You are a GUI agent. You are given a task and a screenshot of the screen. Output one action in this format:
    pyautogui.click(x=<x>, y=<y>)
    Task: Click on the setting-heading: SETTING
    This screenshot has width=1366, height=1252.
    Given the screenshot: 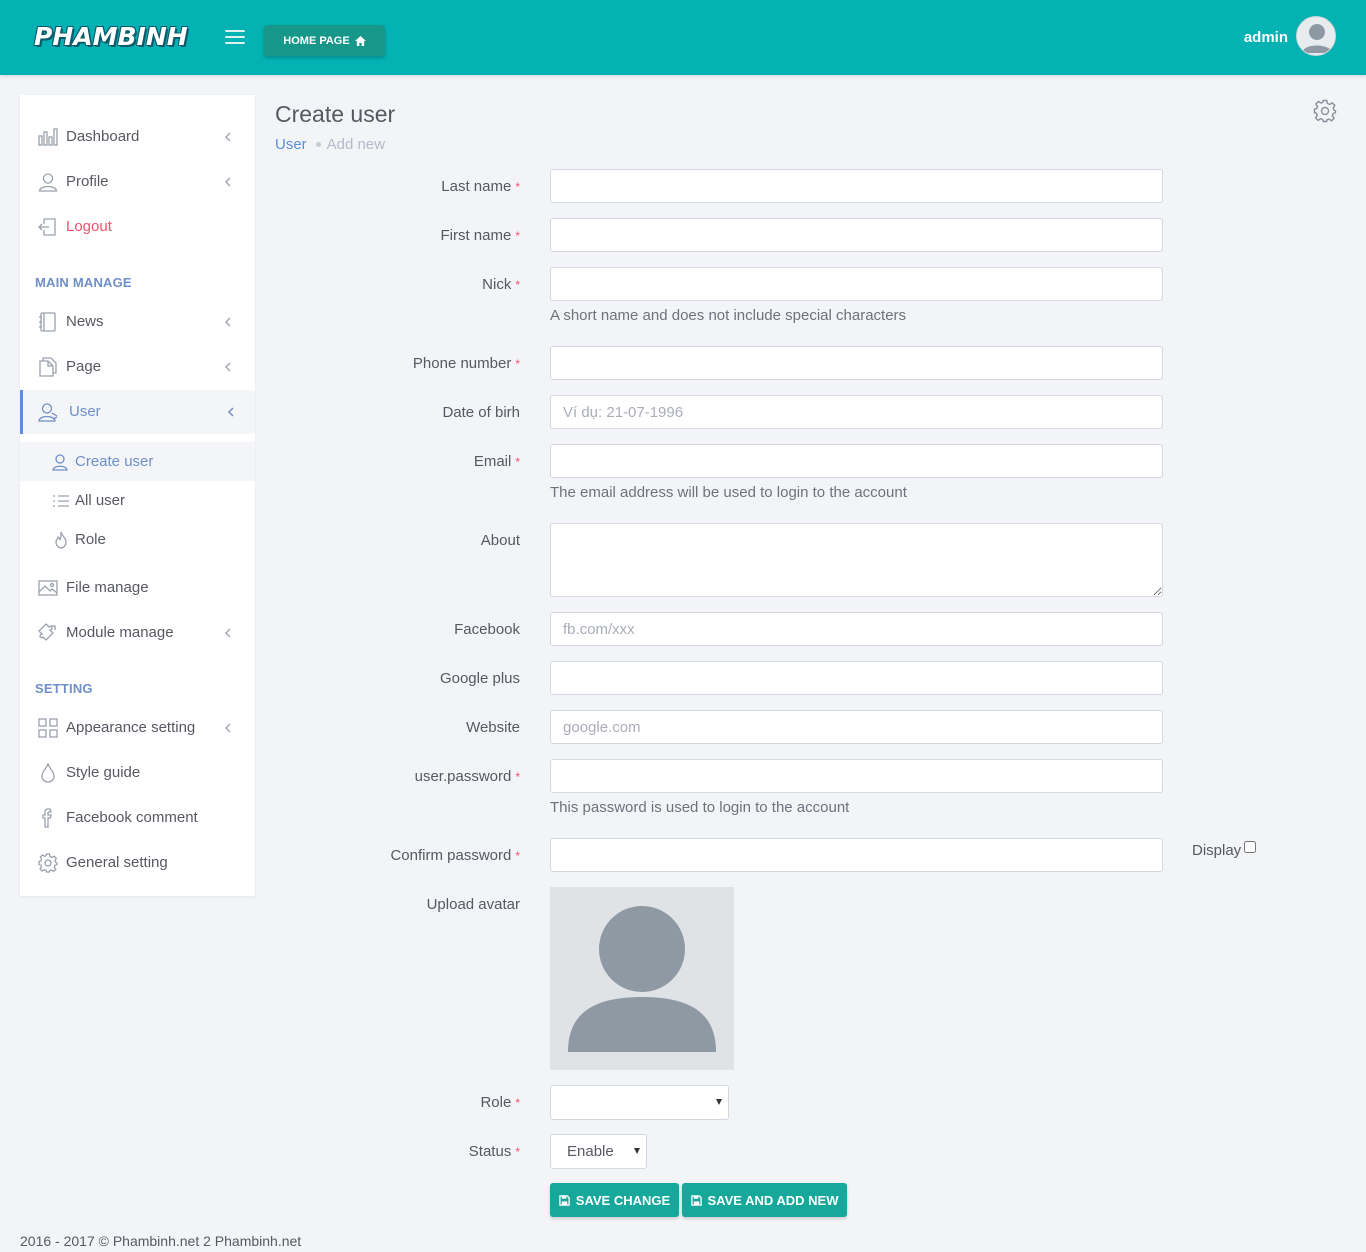 What is the action you would take?
    pyautogui.click(x=64, y=688)
    